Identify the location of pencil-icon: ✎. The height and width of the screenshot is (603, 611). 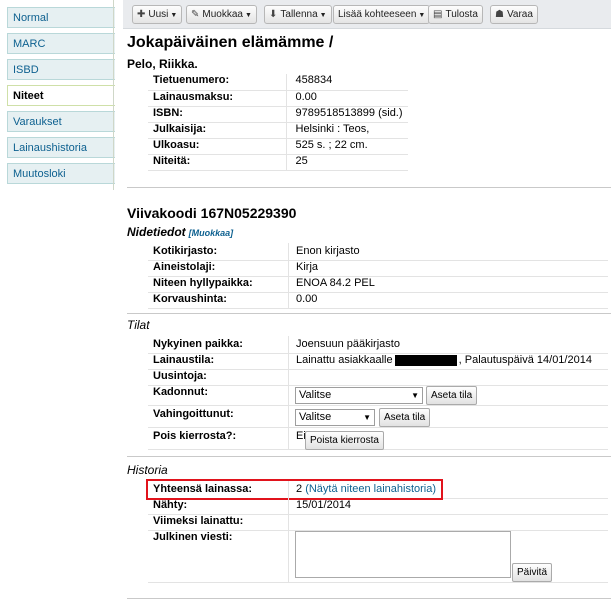
(195, 14).